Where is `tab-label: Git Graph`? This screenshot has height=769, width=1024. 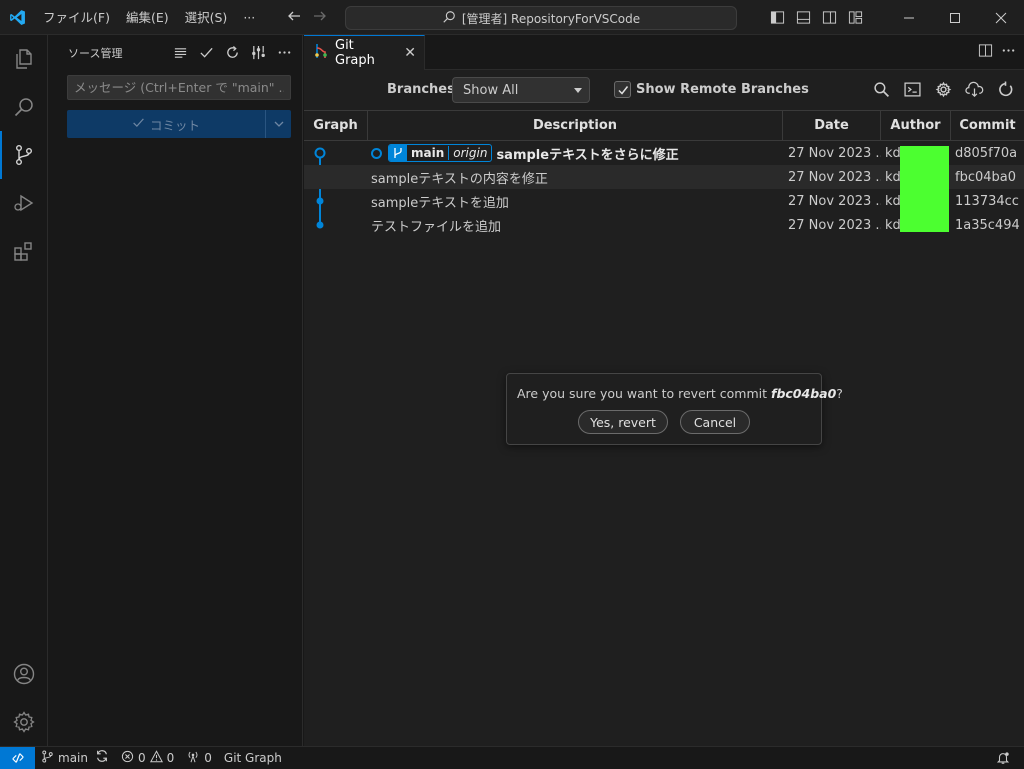
tab-label: Git Graph is located at coordinates (355, 53).